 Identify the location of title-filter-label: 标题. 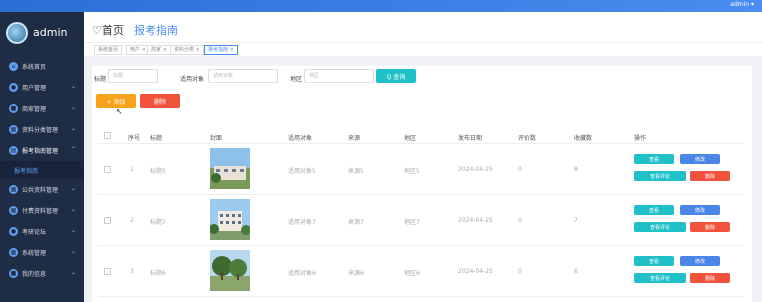
(100, 79).